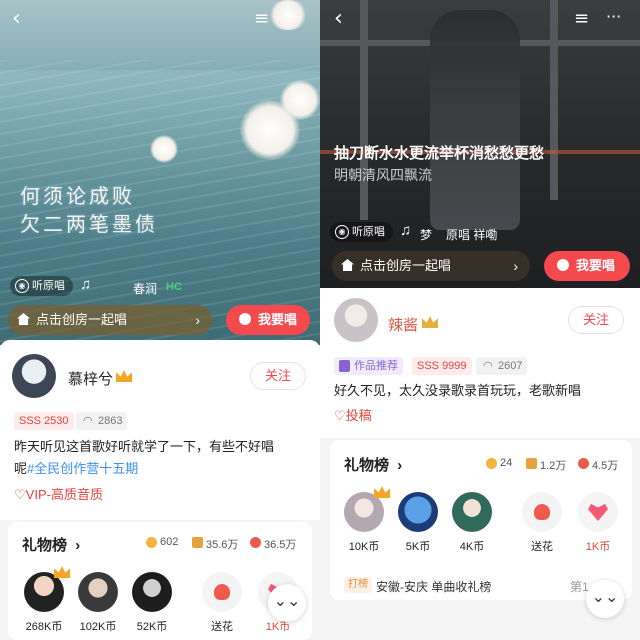 Image resolution: width=640 pixels, height=640 pixels. I want to click on contribute-label: 投稿, so click(358, 415).